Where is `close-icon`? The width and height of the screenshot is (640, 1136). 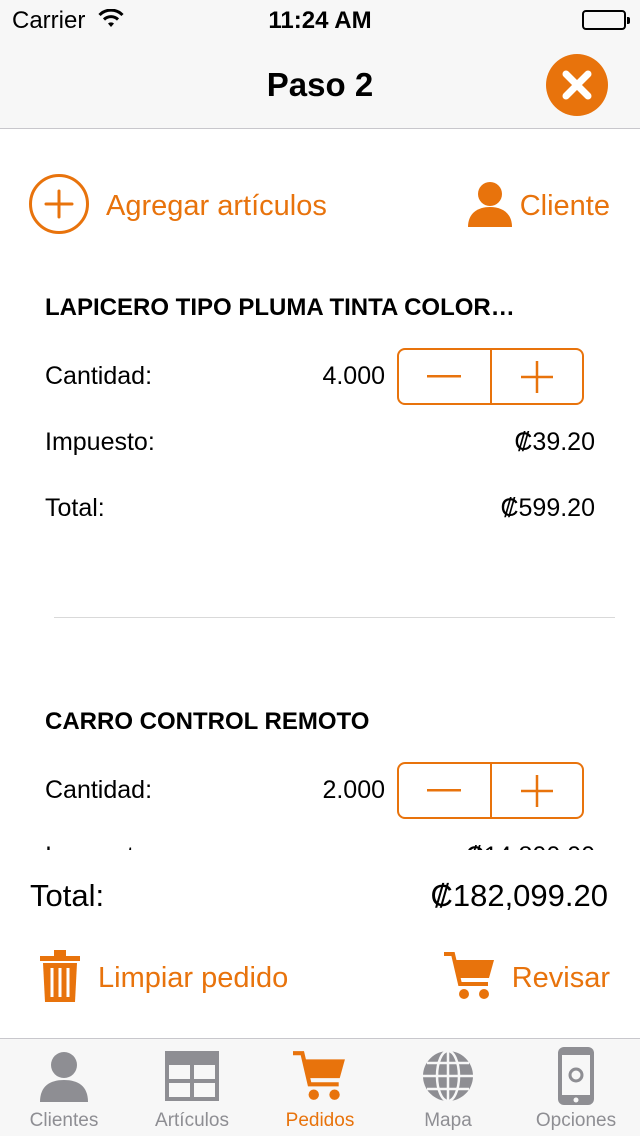 close-icon is located at coordinates (577, 85).